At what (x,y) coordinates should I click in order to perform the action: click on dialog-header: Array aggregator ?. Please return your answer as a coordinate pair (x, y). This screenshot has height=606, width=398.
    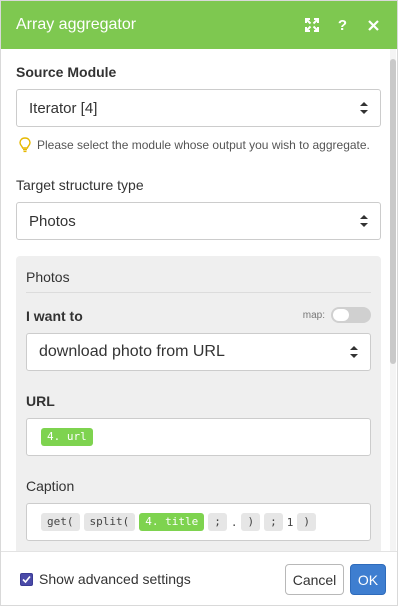
    Looking at the image, I should click on (199, 25).